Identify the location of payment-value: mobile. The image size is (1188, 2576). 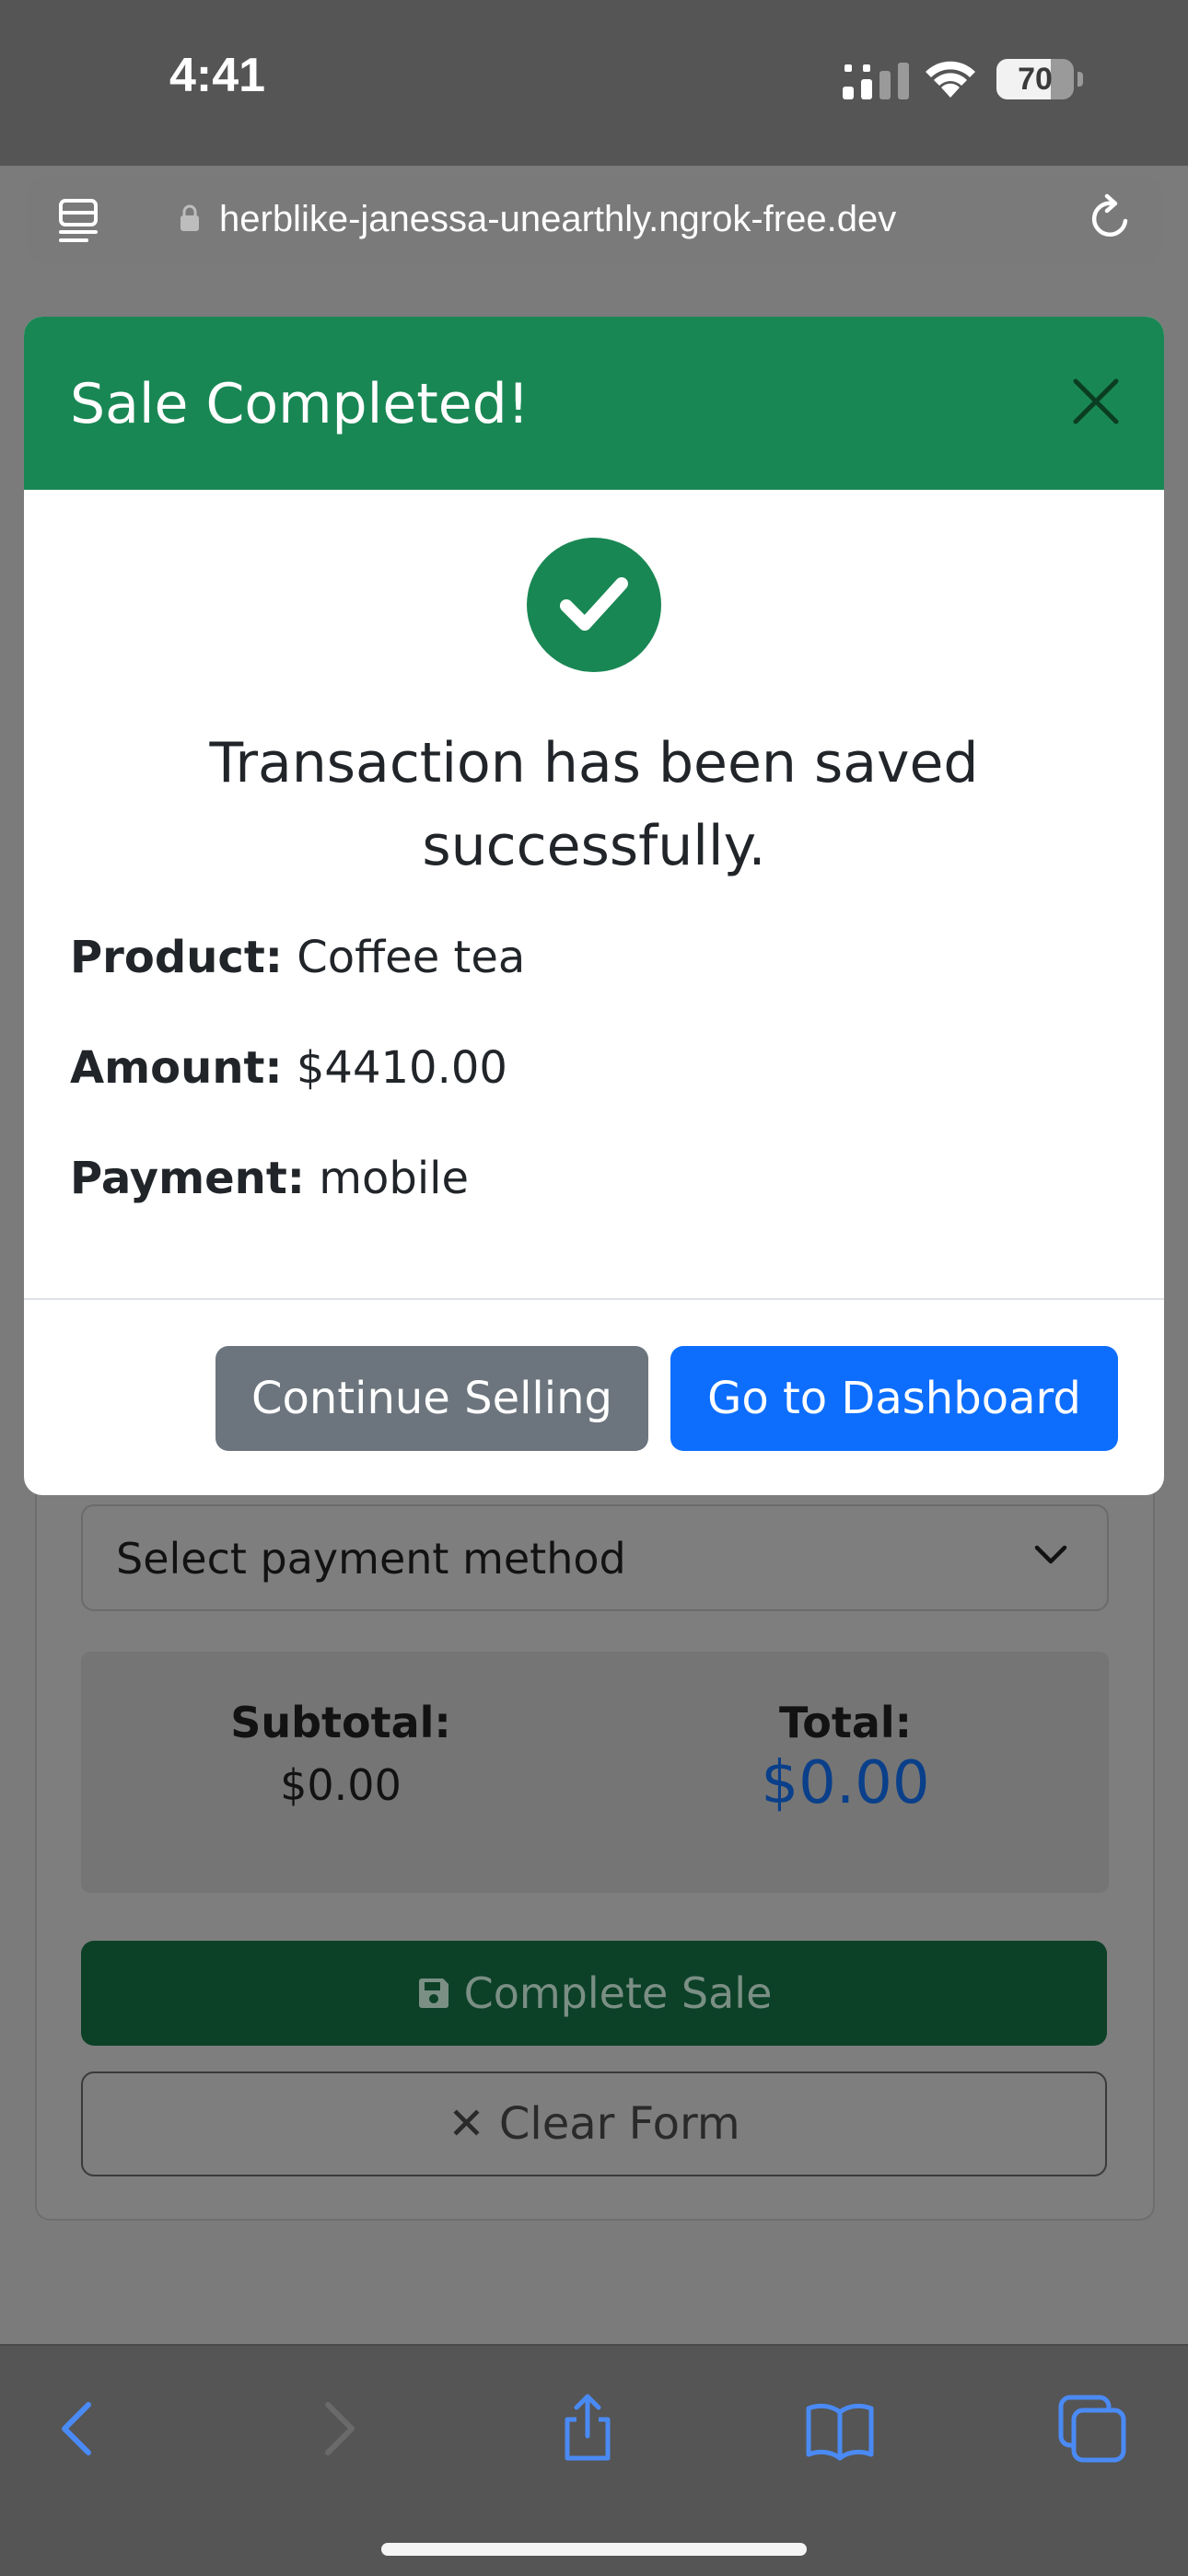
(394, 1178).